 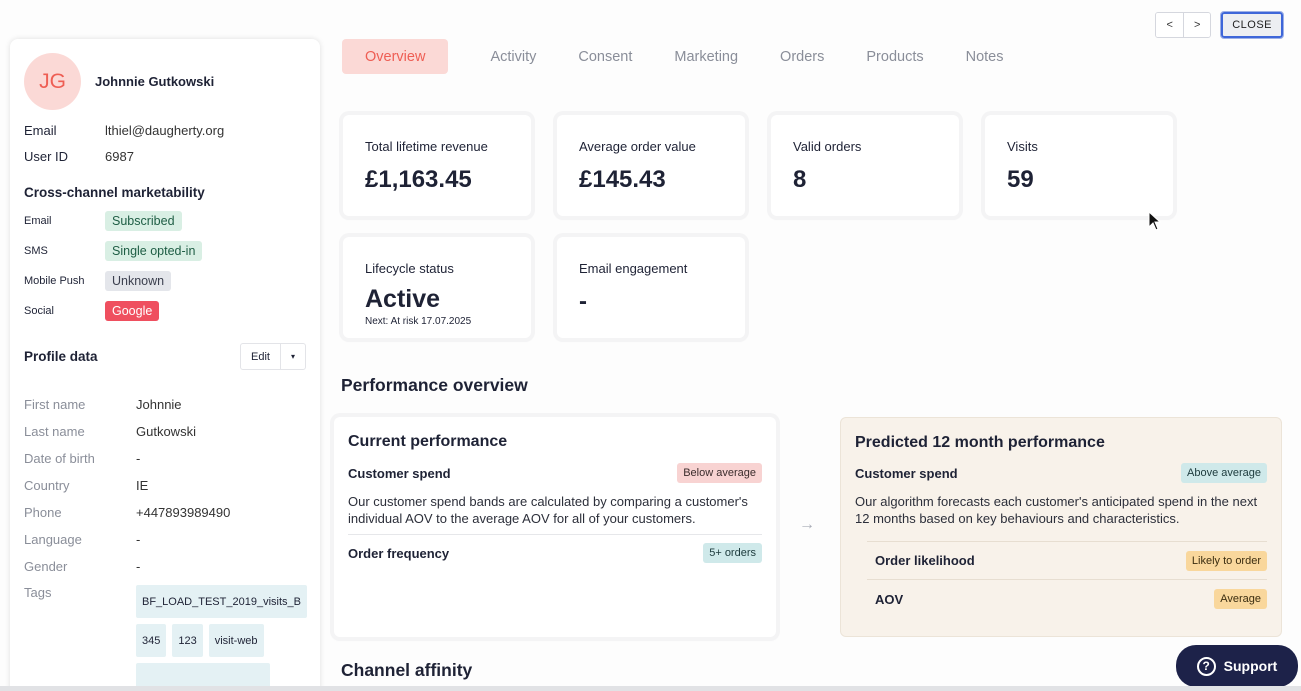 What do you see at coordinates (418, 321) in the screenshot?
I see `stat-sub: Next: At risk 17.07.2025` at bounding box center [418, 321].